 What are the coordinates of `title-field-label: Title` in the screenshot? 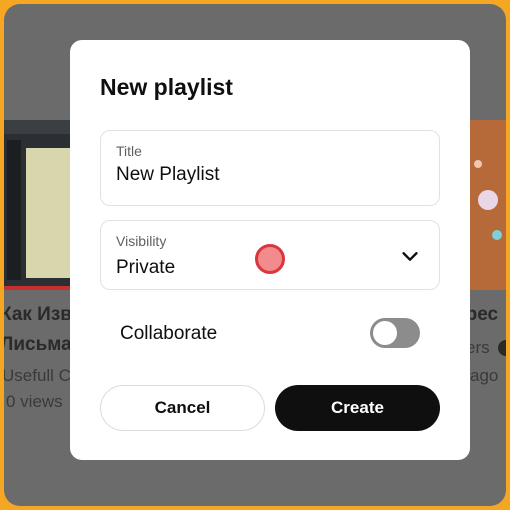 It's located at (129, 151).